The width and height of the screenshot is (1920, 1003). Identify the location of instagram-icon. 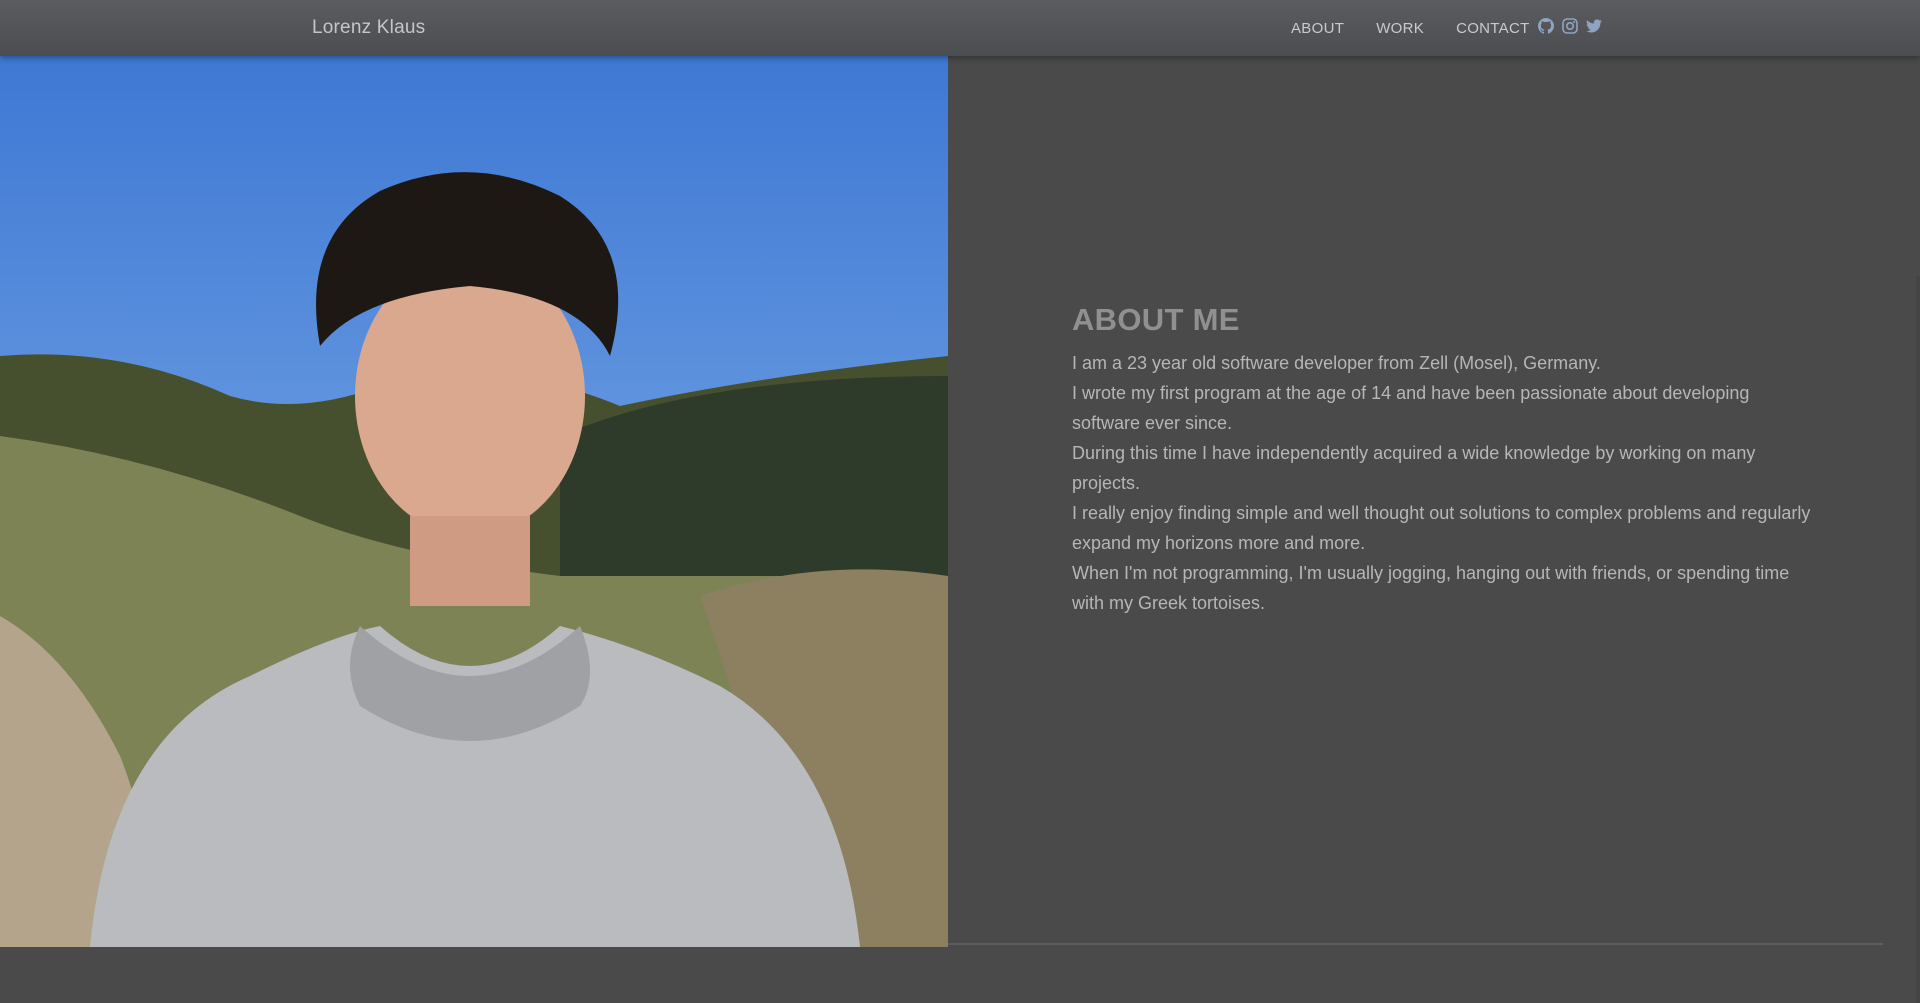
(1570, 26).